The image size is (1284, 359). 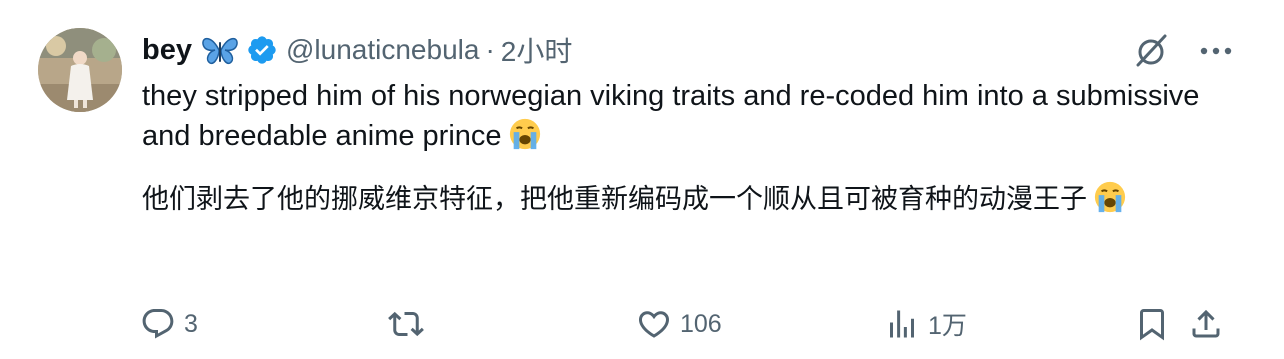 I want to click on reply-button: 3, so click(x=169, y=324).